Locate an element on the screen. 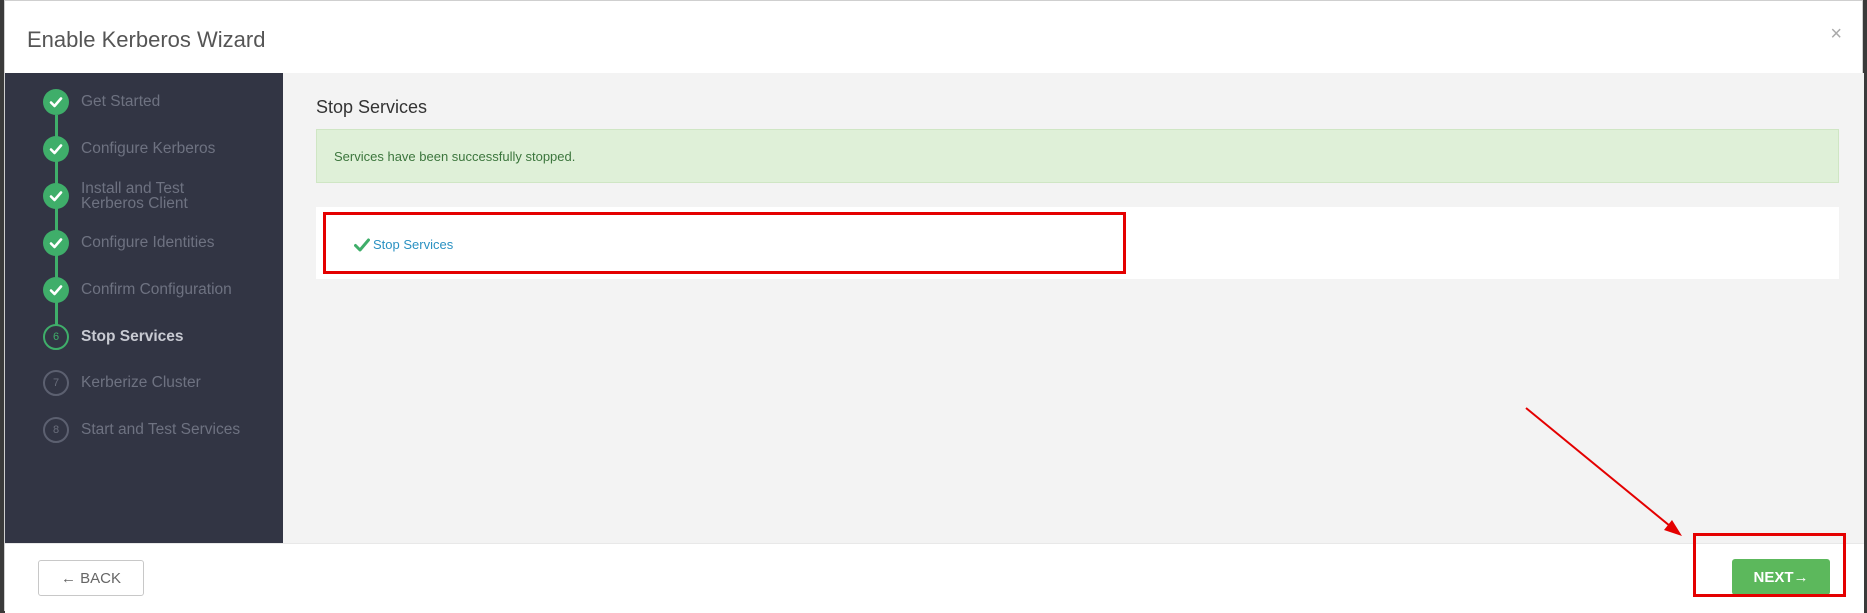  step-number: 6 is located at coordinates (56, 337).